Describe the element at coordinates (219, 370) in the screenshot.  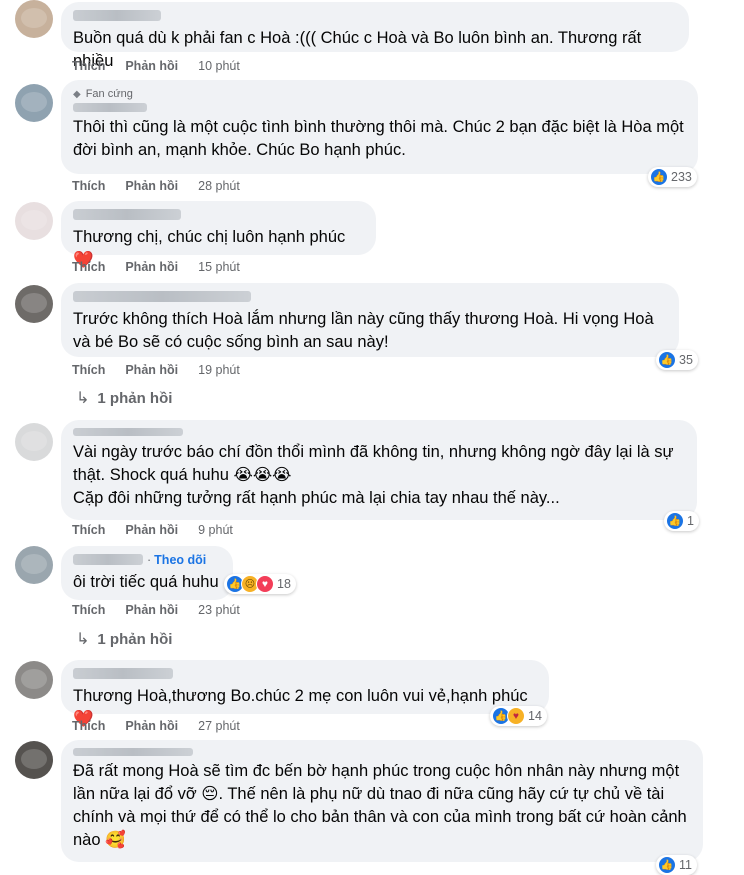
I see `comment-time: 19 phút` at that location.